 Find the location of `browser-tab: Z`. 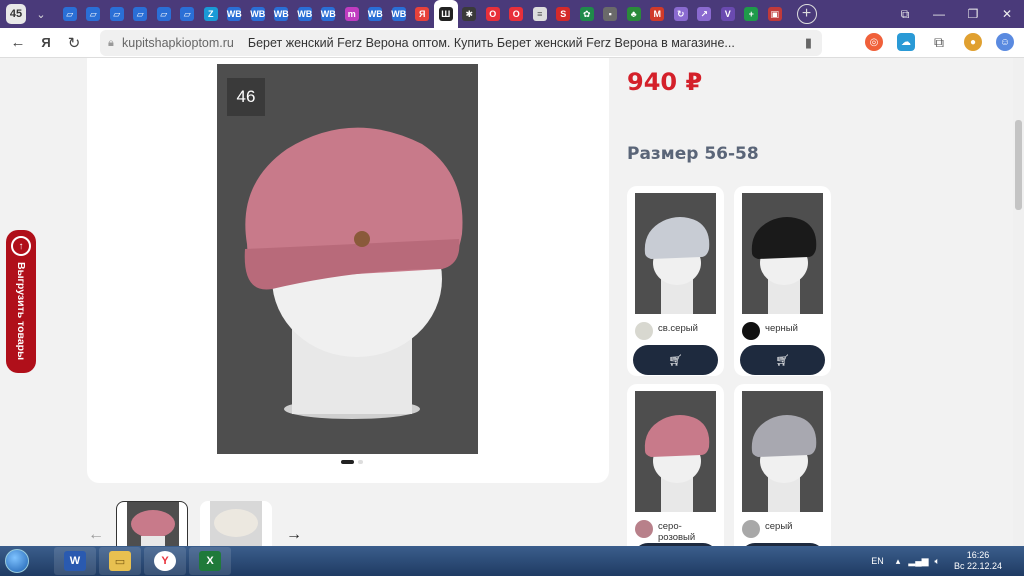

browser-tab: Z is located at coordinates (211, 14).